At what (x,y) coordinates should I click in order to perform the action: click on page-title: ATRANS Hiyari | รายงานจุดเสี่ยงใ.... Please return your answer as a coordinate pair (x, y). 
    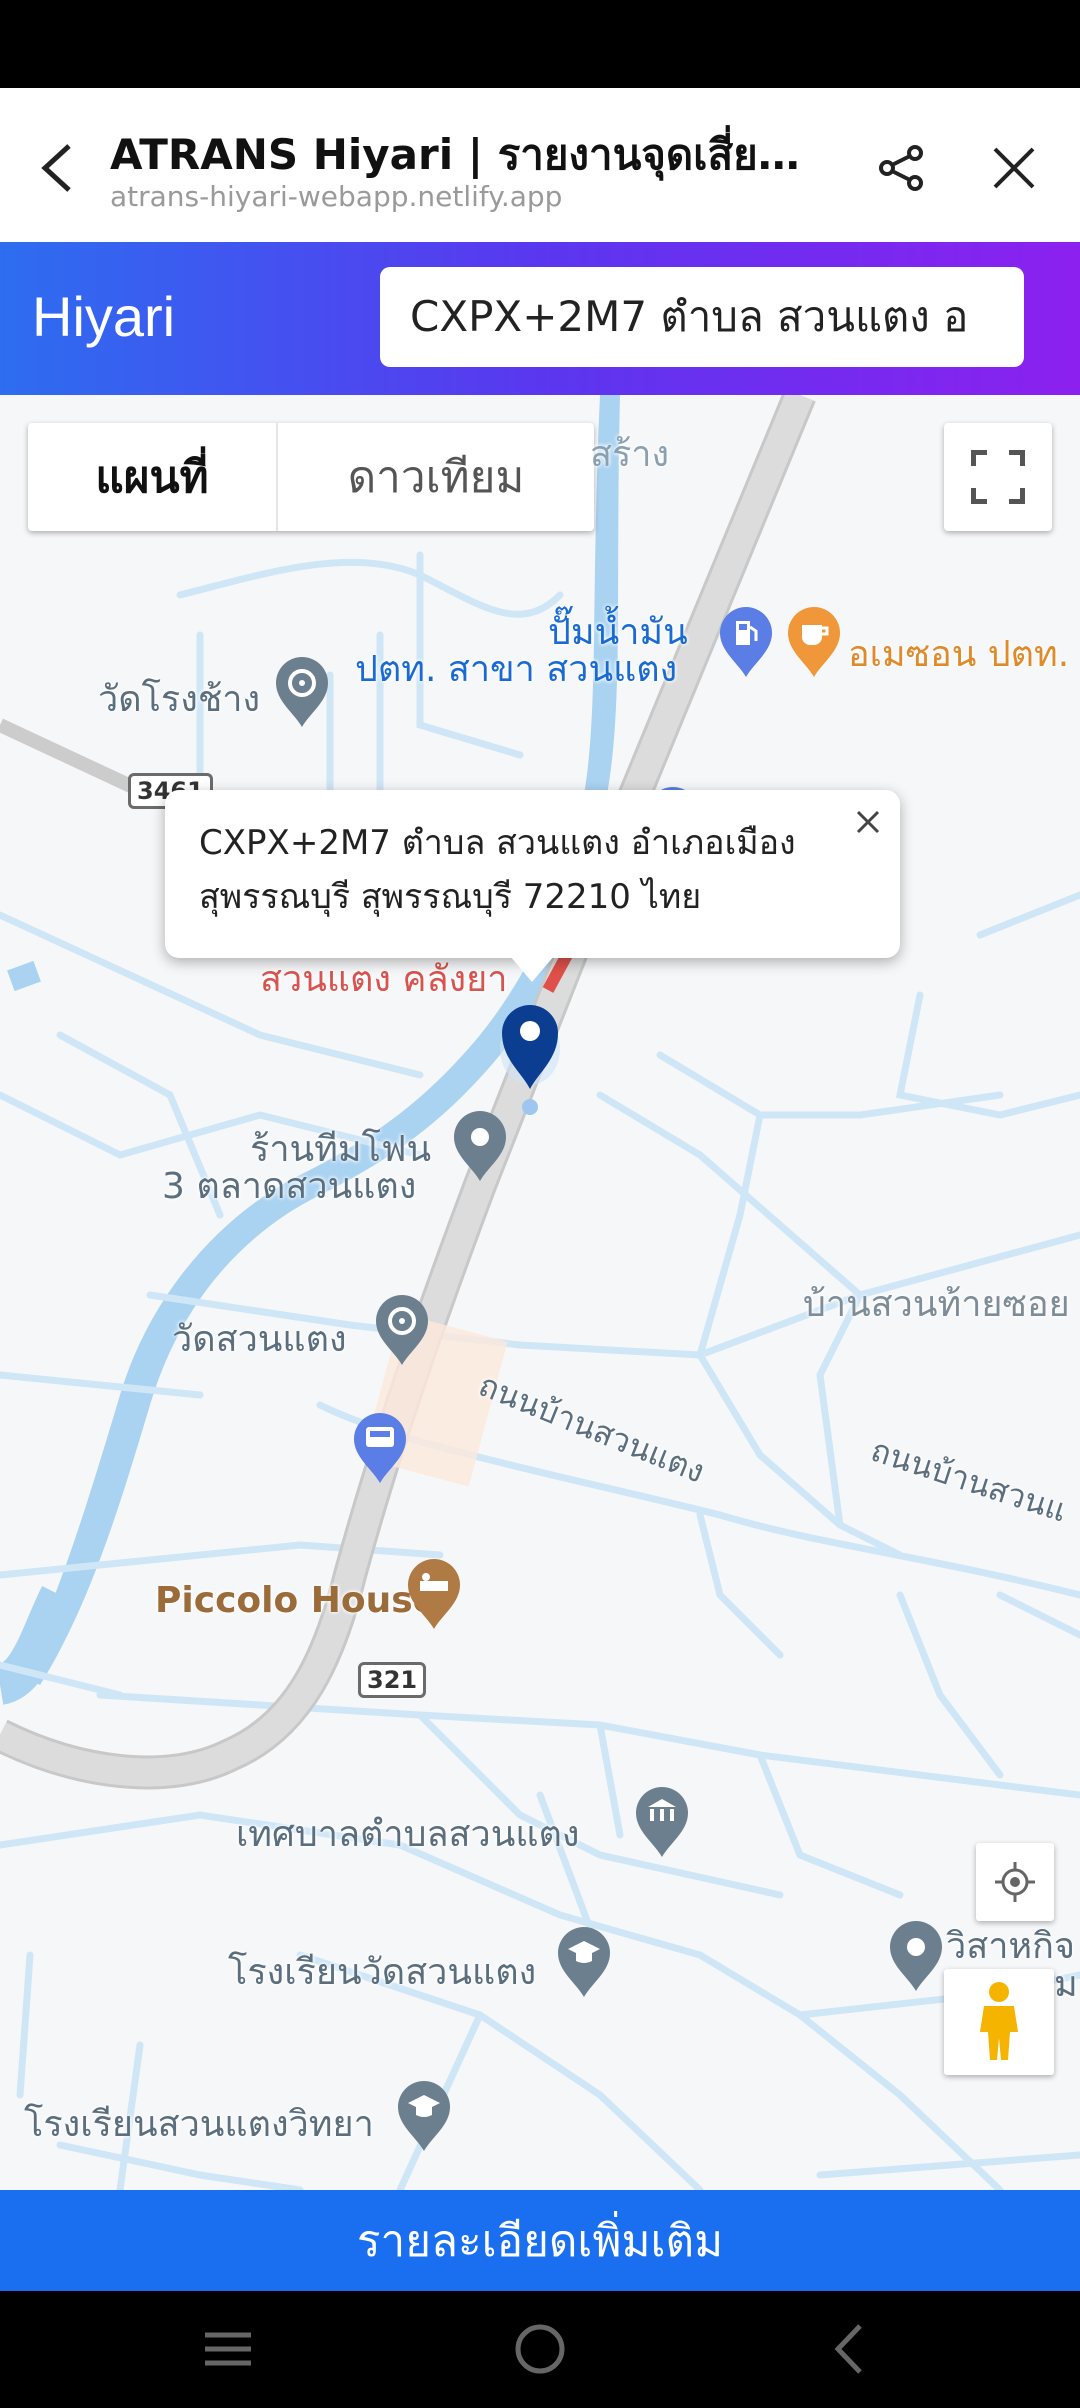
    Looking at the image, I should click on (460, 154).